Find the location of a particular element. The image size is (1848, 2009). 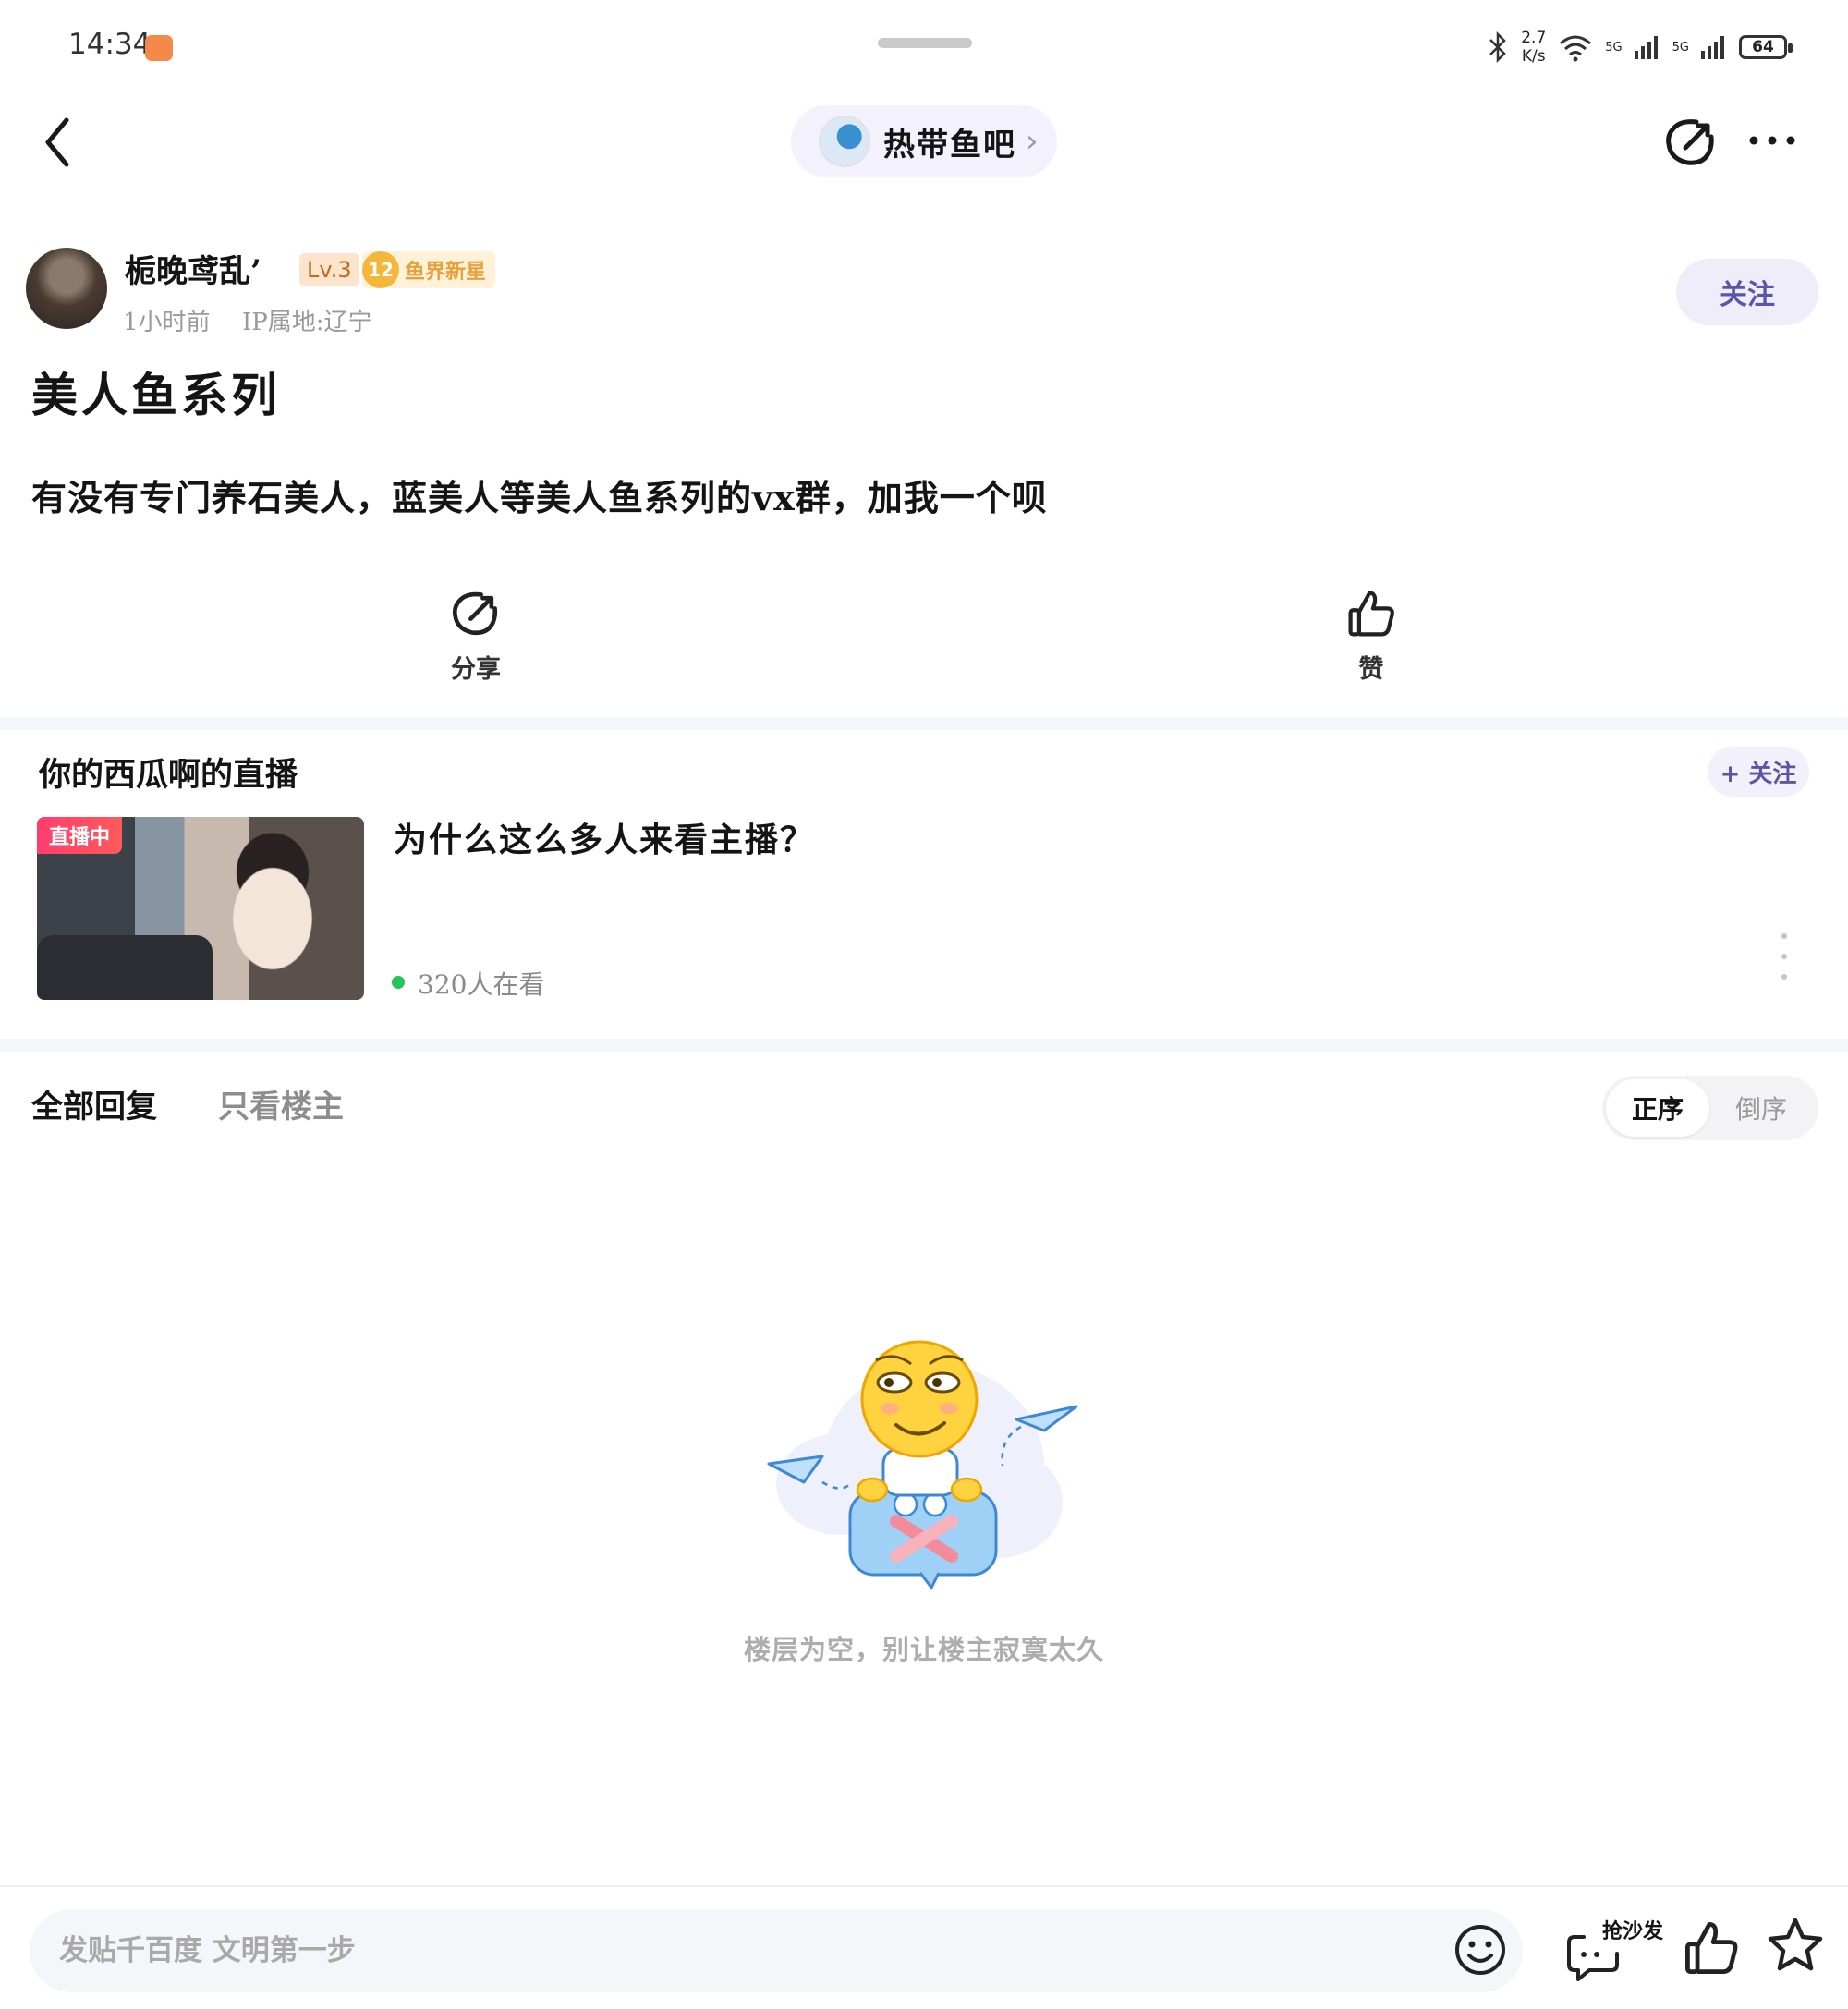

live-title: 为什么这么多人来看主播？ is located at coordinates (605, 837).